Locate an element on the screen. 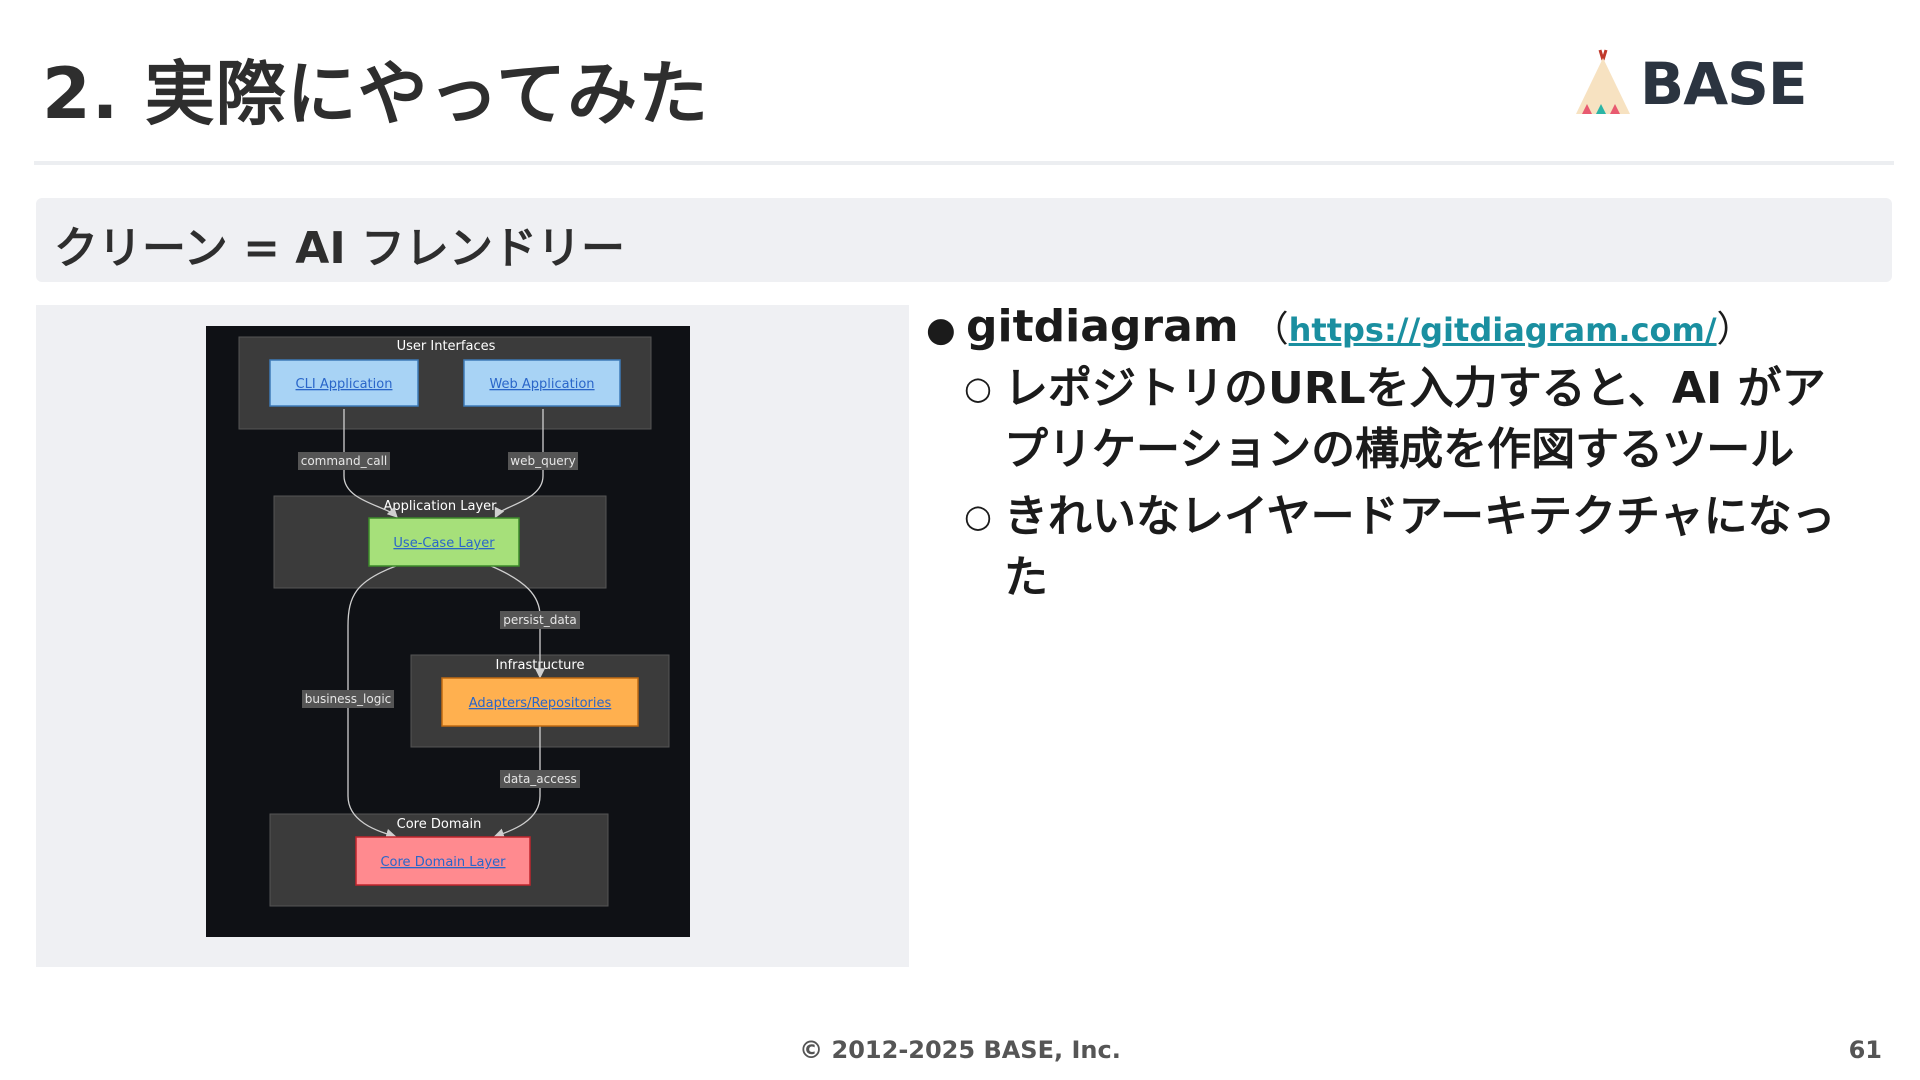  base-logo: BASE is located at coordinates (1689, 84).